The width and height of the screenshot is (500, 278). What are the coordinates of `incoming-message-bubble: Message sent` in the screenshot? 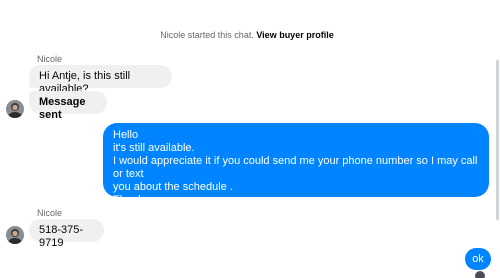 It's located at (68, 106).